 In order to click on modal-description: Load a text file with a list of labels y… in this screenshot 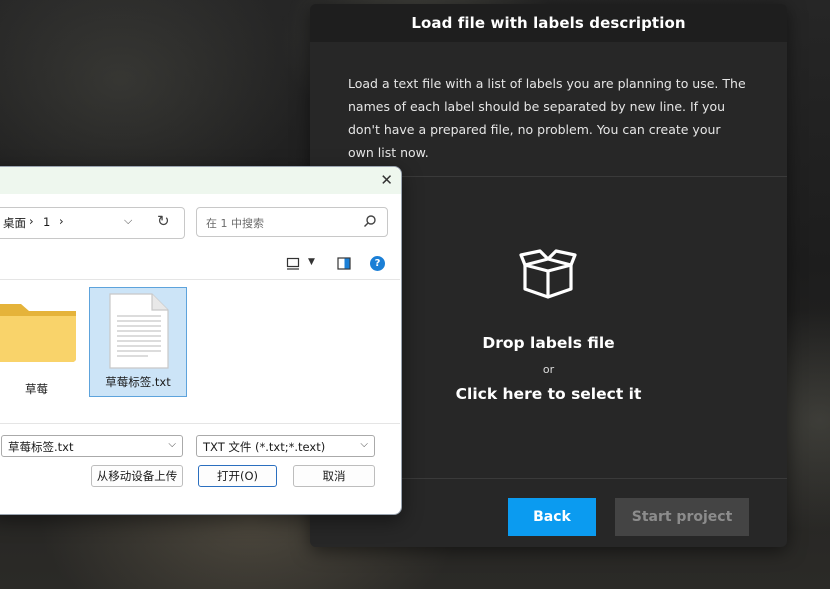, I will do `click(548, 109)`.